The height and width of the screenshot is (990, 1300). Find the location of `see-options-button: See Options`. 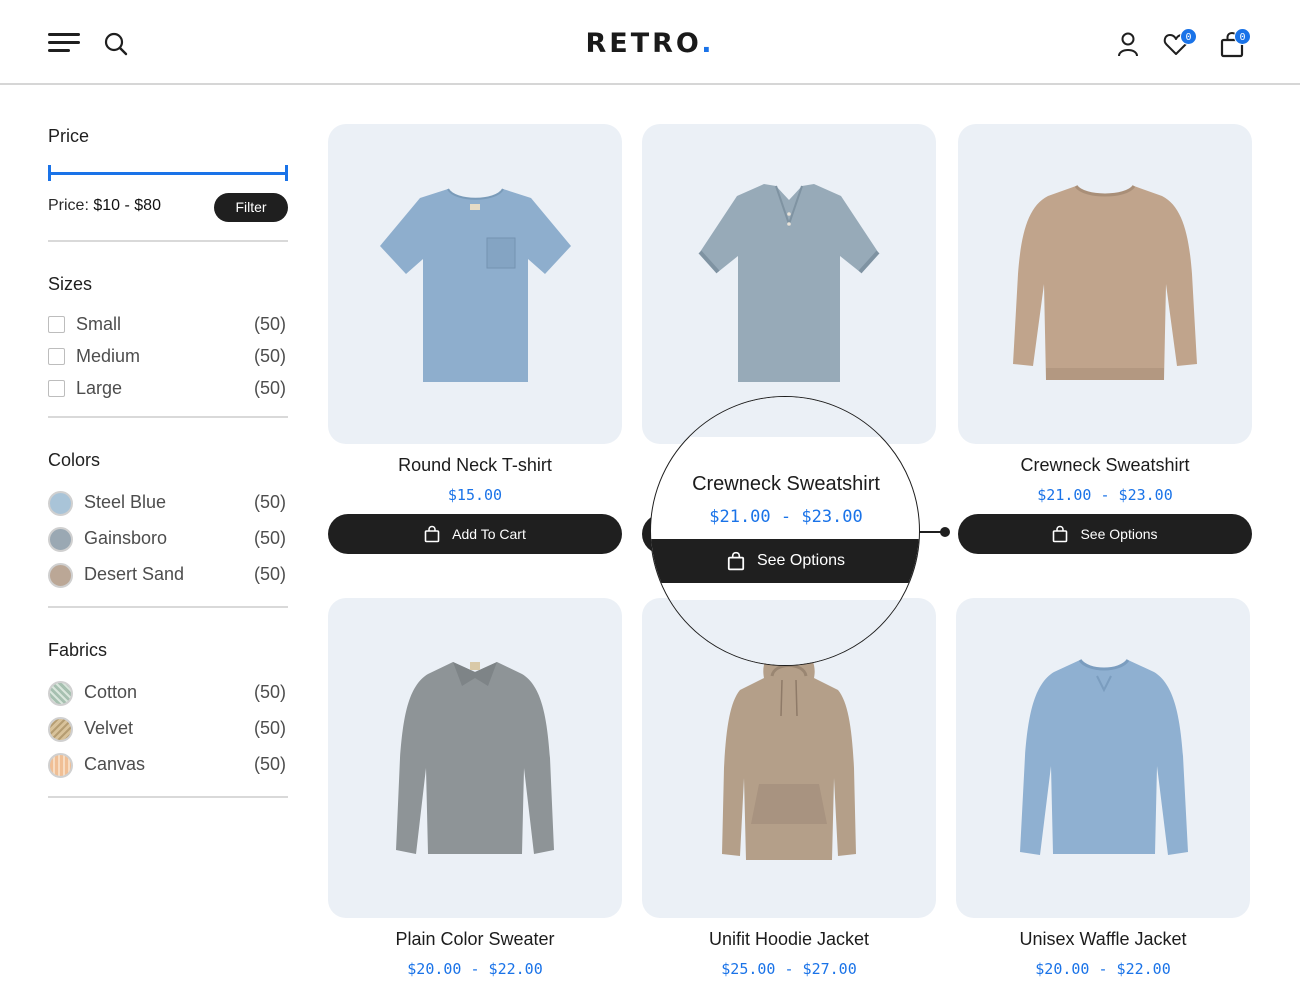

see-options-button: See Options is located at coordinates (1105, 534).